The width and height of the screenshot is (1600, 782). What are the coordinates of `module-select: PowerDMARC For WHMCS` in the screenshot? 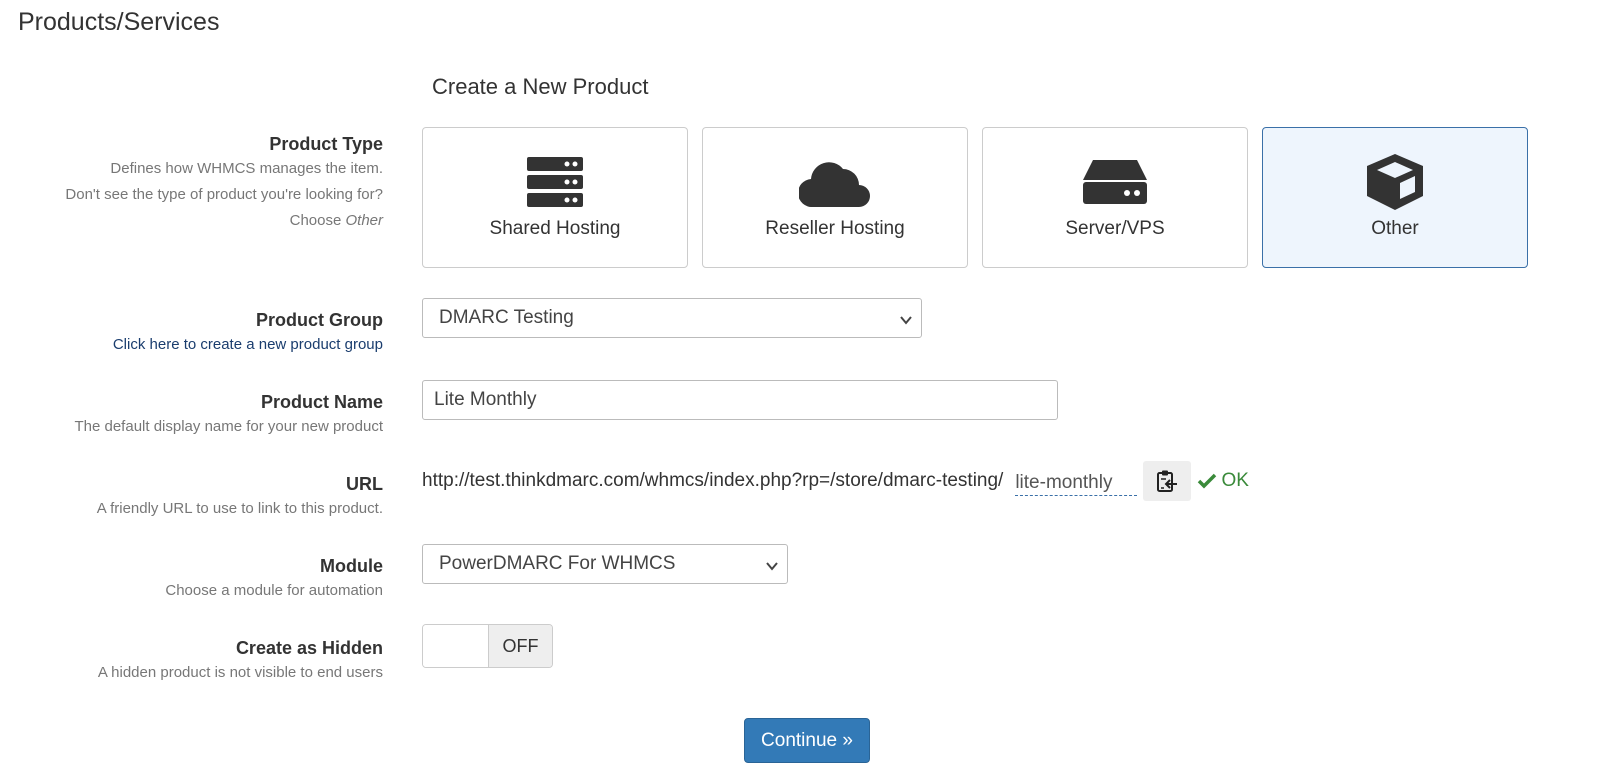 It's located at (605, 564).